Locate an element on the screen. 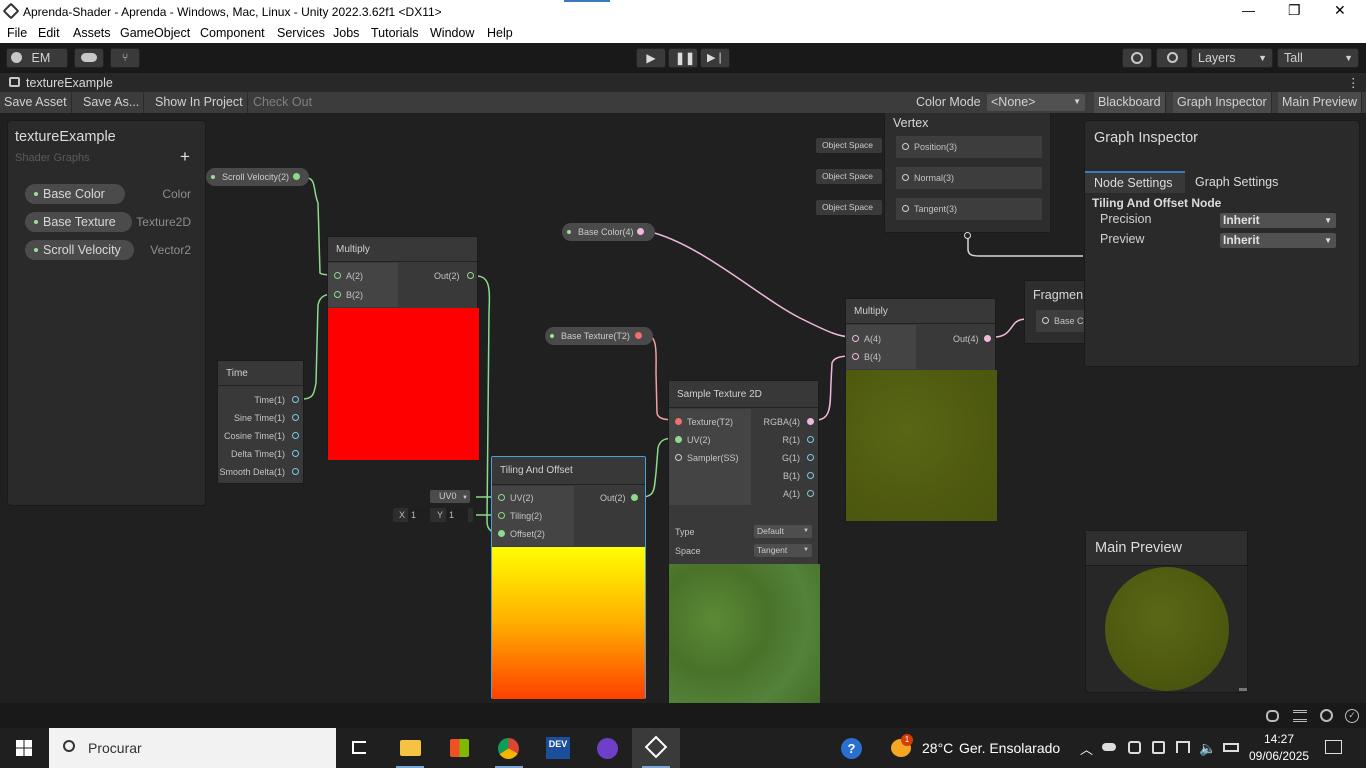 This screenshot has height=768, width=1366. precision-dropdown: Inherit ▼ is located at coordinates (1278, 220).